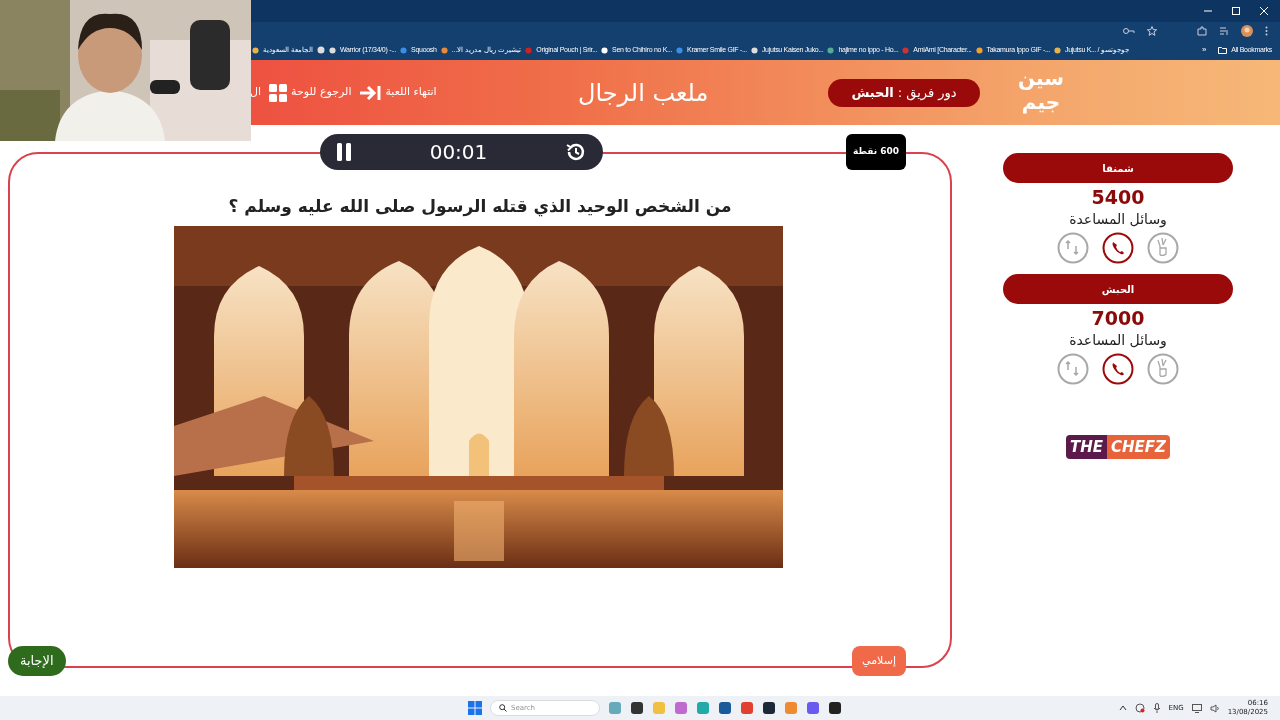 Image resolution: width=1280 pixels, height=720 pixels. I want to click on pause-icon, so click(344, 152).